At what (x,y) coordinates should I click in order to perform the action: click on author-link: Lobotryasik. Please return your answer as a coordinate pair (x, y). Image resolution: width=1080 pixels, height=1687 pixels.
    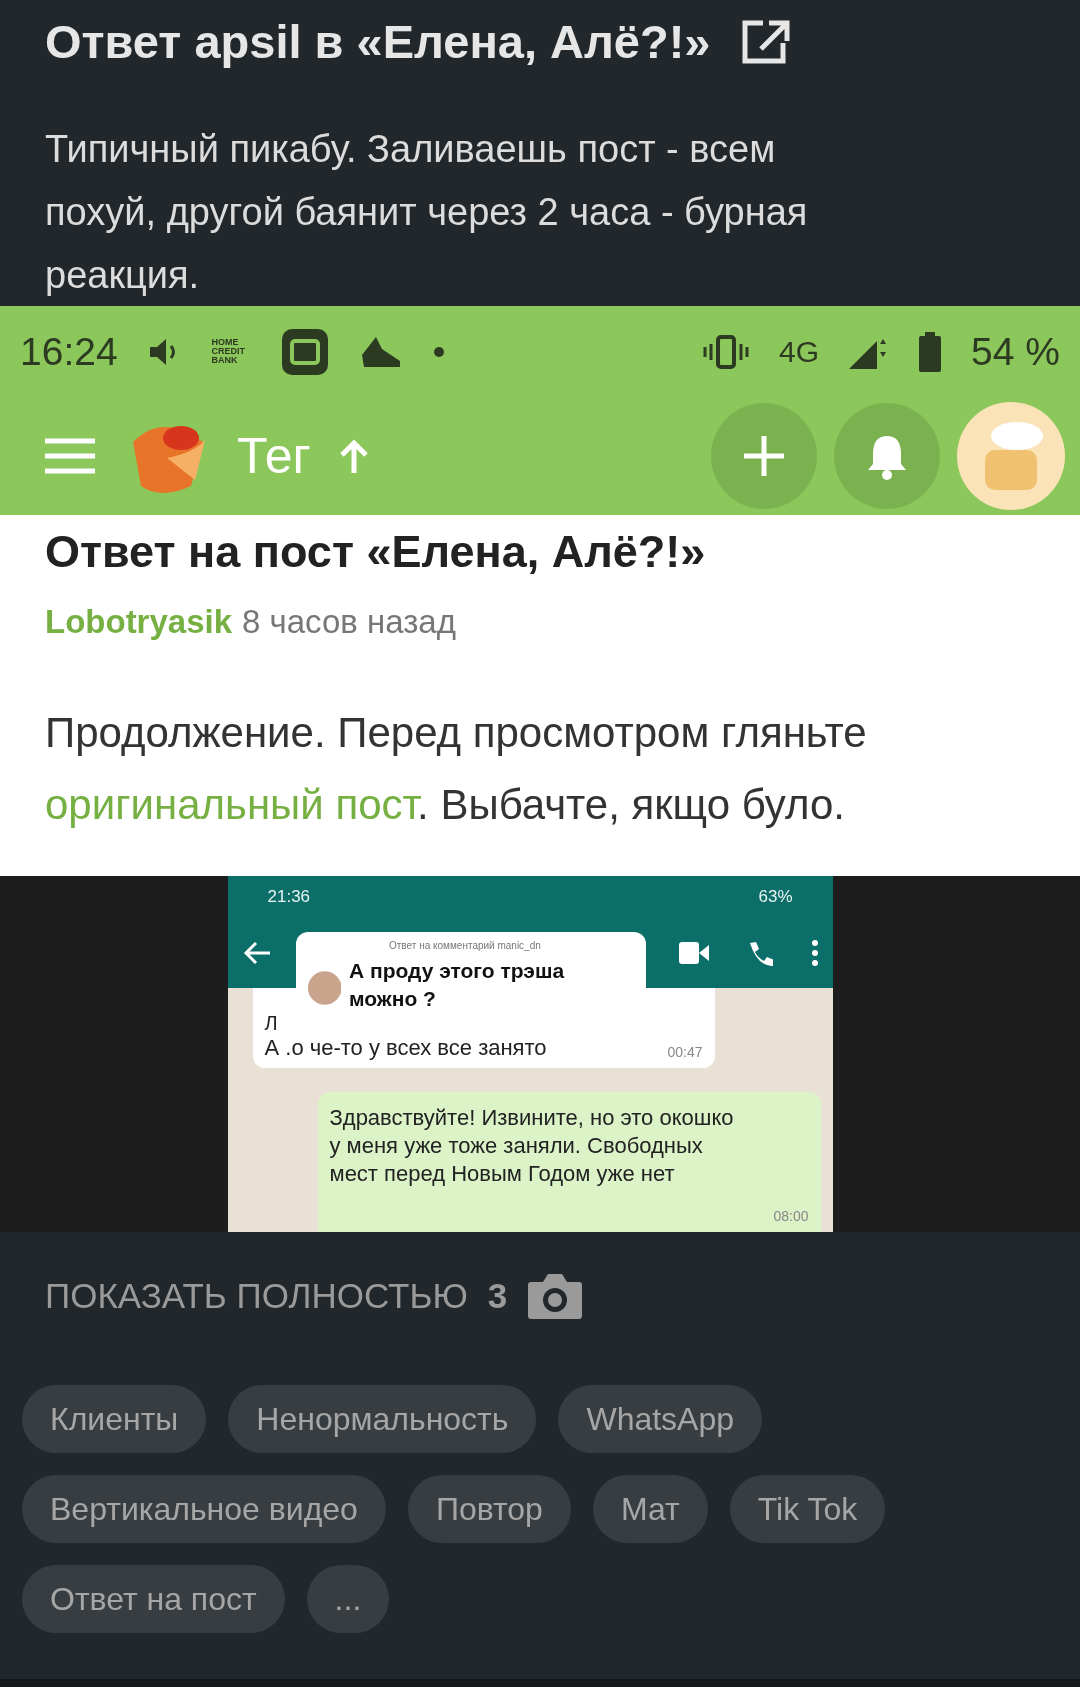
    Looking at the image, I should click on (139, 621).